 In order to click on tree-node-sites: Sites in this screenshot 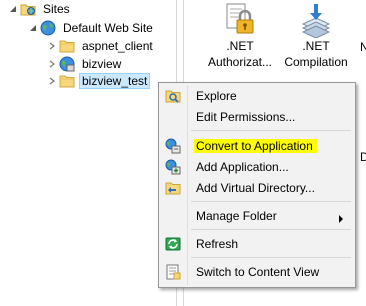, I will do `click(40, 9)`.